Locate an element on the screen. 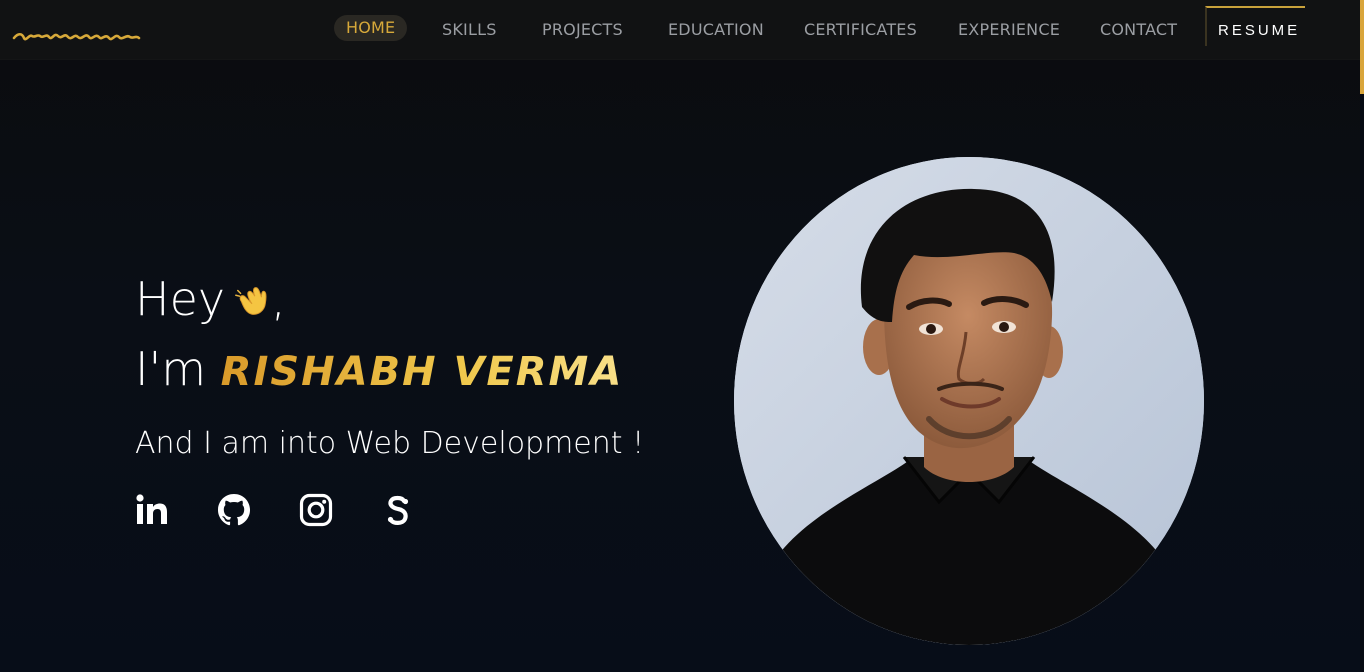 This screenshot has height=672, width=1364. intro-prefix: I'm is located at coordinates (171, 369).